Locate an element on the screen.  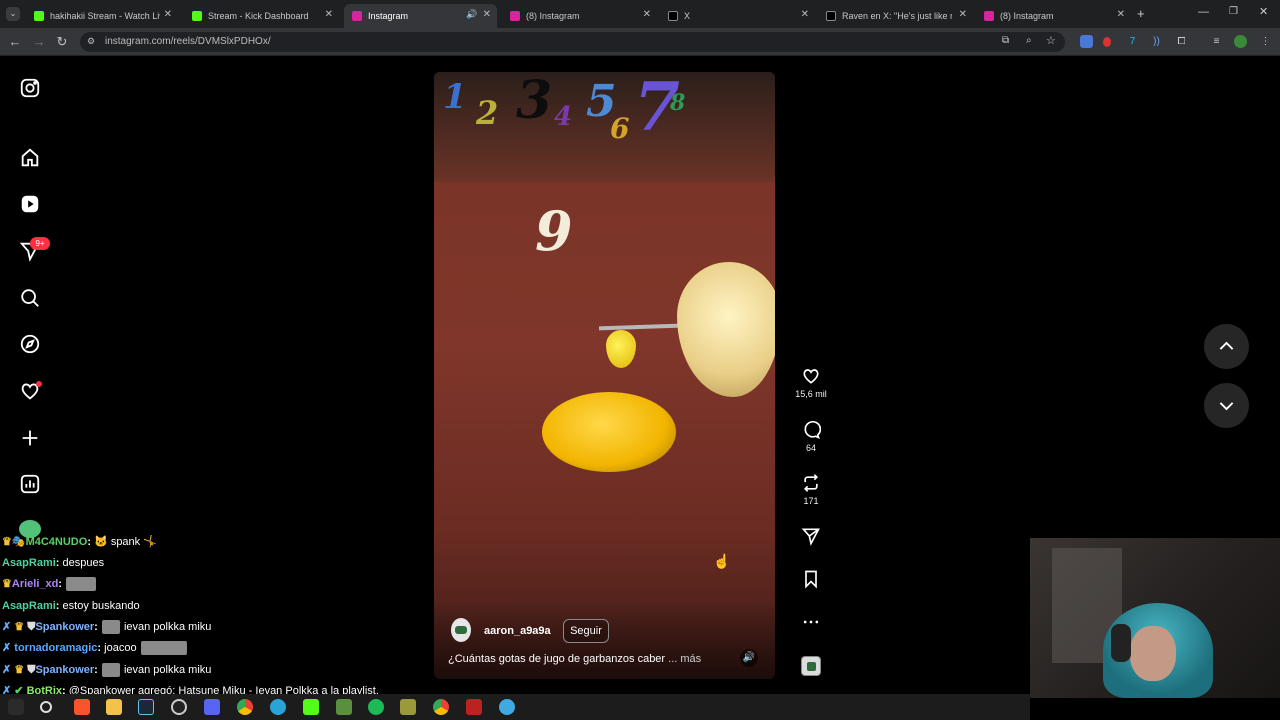
tab-search-button: ⌄ is located at coordinates (13, 14).